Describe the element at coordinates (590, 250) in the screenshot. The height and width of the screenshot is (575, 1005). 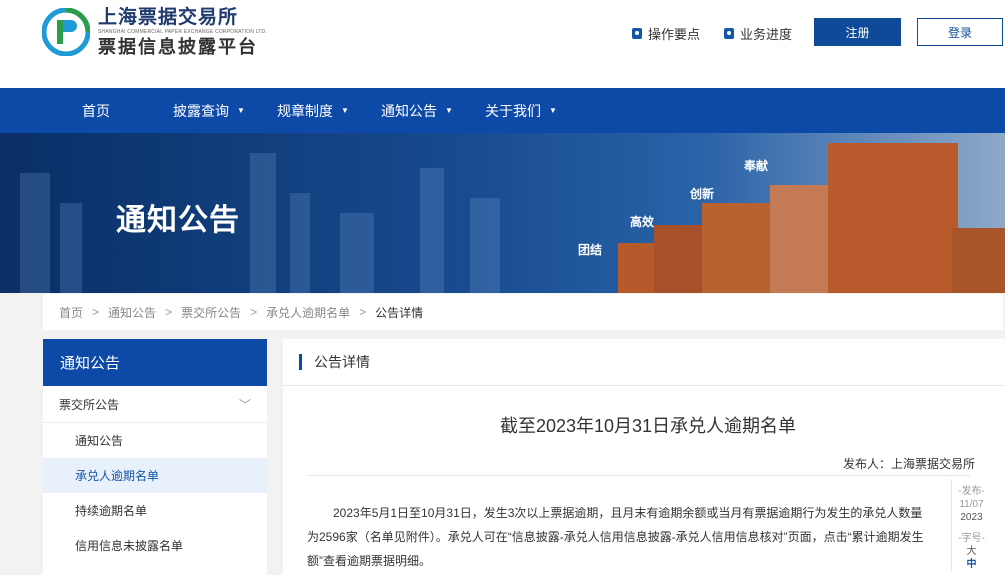
I see `banner-word: 团结` at that location.